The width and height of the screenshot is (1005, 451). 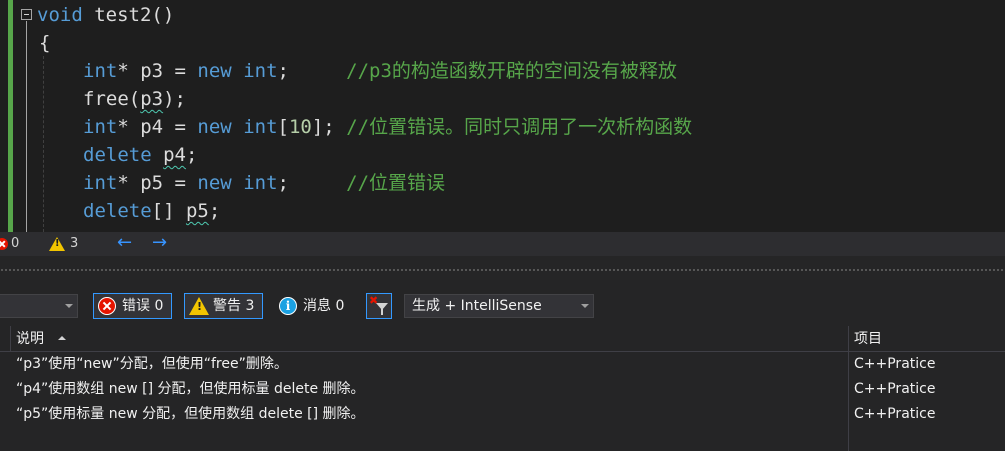 What do you see at coordinates (30, 339) in the screenshot?
I see `column-header-label: 说明` at bounding box center [30, 339].